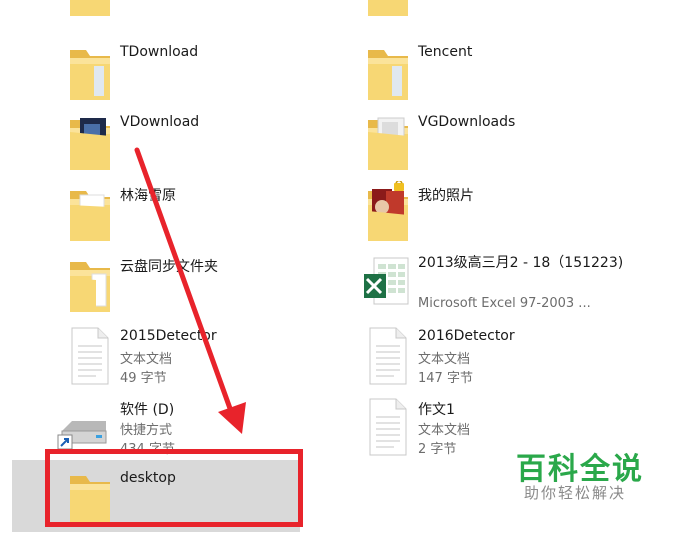  What do you see at coordinates (575, 493) in the screenshot?
I see `watermark-subtitle: 助你轻松解决` at bounding box center [575, 493].